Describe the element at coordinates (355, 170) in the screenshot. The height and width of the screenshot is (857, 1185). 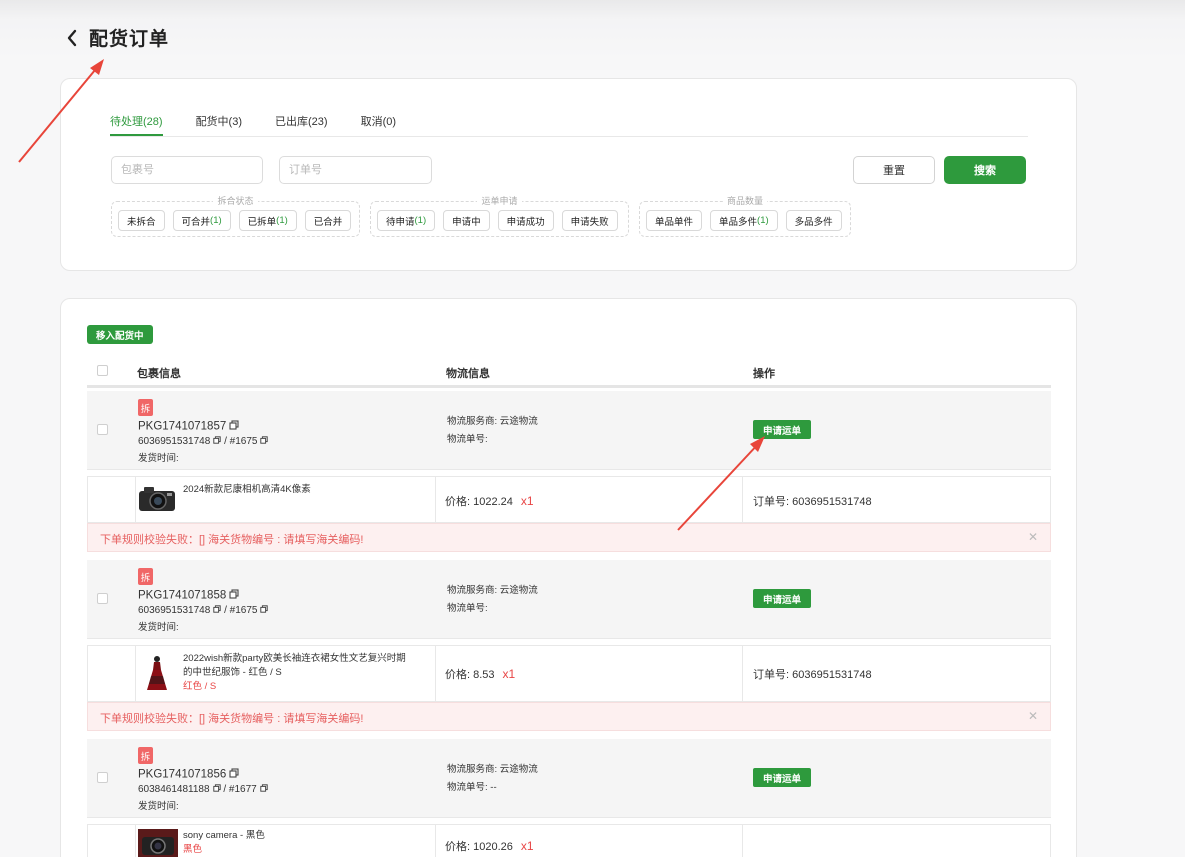
I see `order-number-input` at that location.